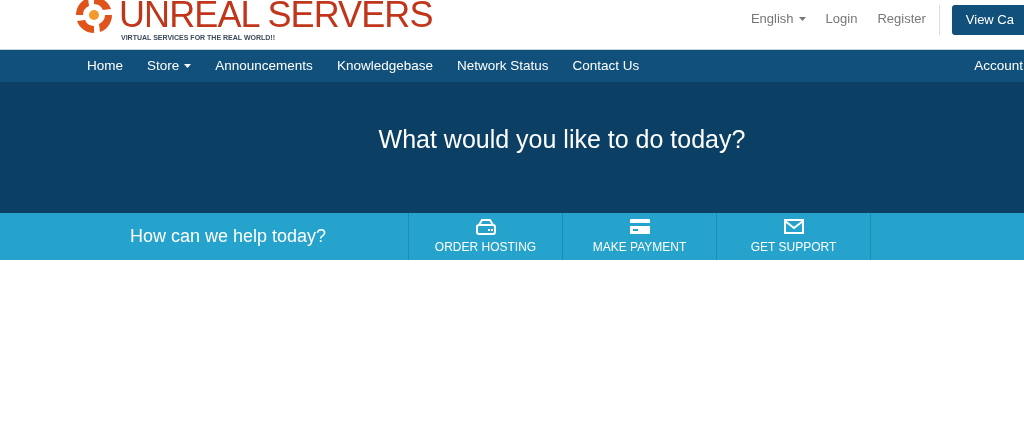 The height and width of the screenshot is (438, 1024). What do you see at coordinates (998, 66) in the screenshot?
I see `nav-link: Account` at bounding box center [998, 66].